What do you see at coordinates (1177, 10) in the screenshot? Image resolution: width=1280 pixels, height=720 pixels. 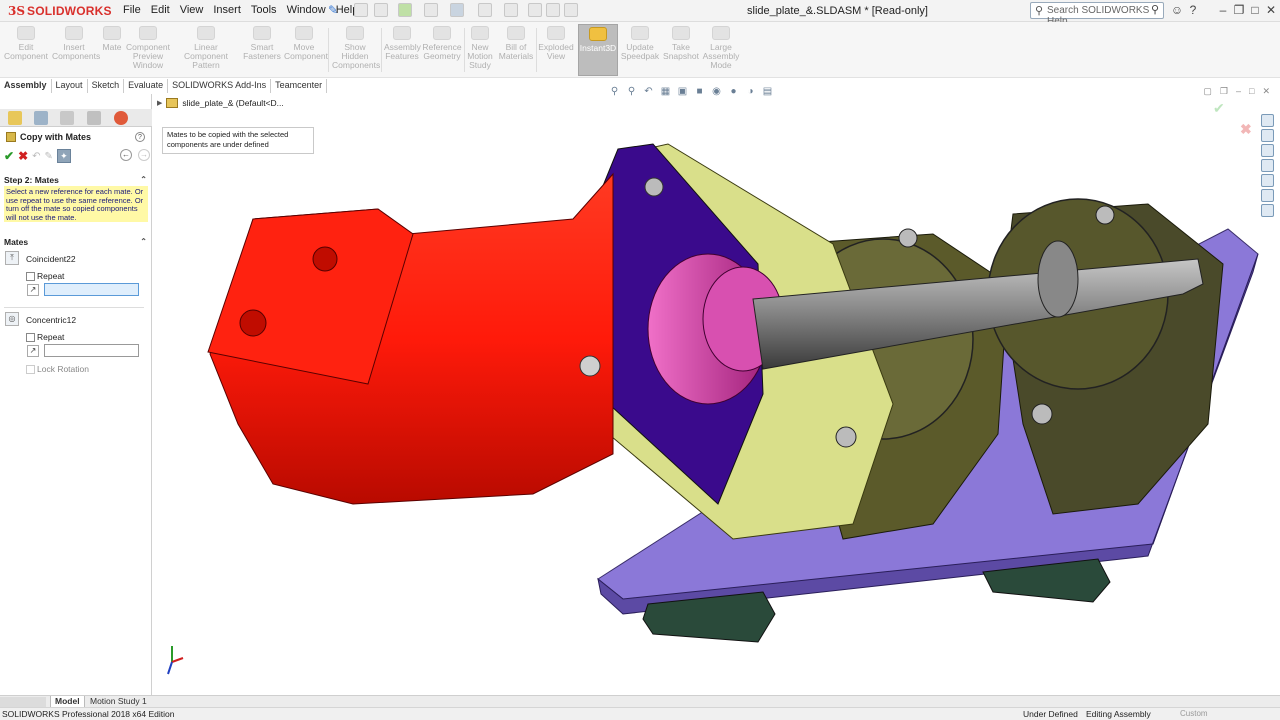 I see `user-icon: ☺` at bounding box center [1177, 10].